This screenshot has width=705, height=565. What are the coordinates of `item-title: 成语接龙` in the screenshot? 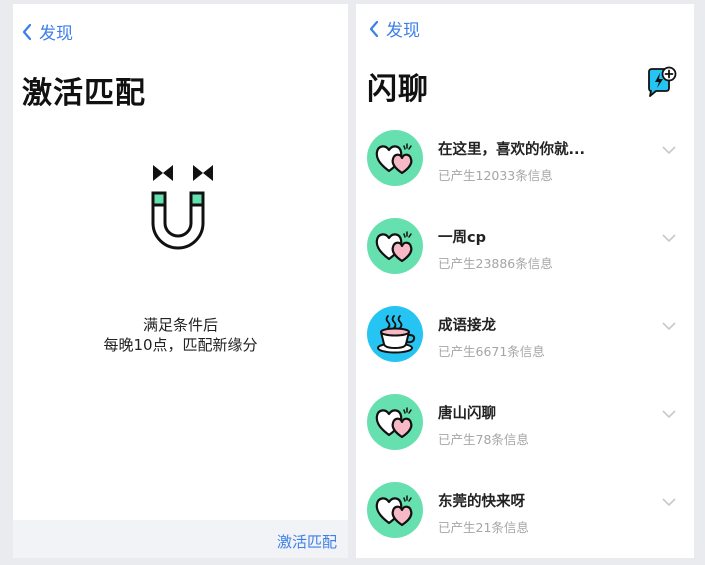 It's located at (467, 326).